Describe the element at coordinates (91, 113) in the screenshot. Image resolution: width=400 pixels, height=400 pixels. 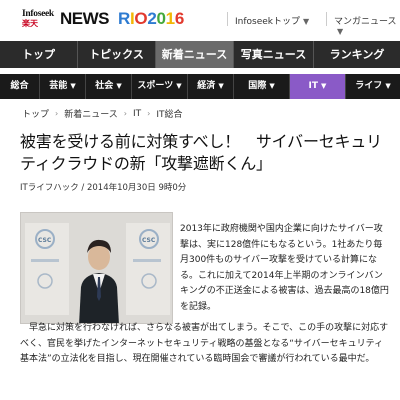
I see `breadcrumb-new-news: 新着ニュース` at that location.